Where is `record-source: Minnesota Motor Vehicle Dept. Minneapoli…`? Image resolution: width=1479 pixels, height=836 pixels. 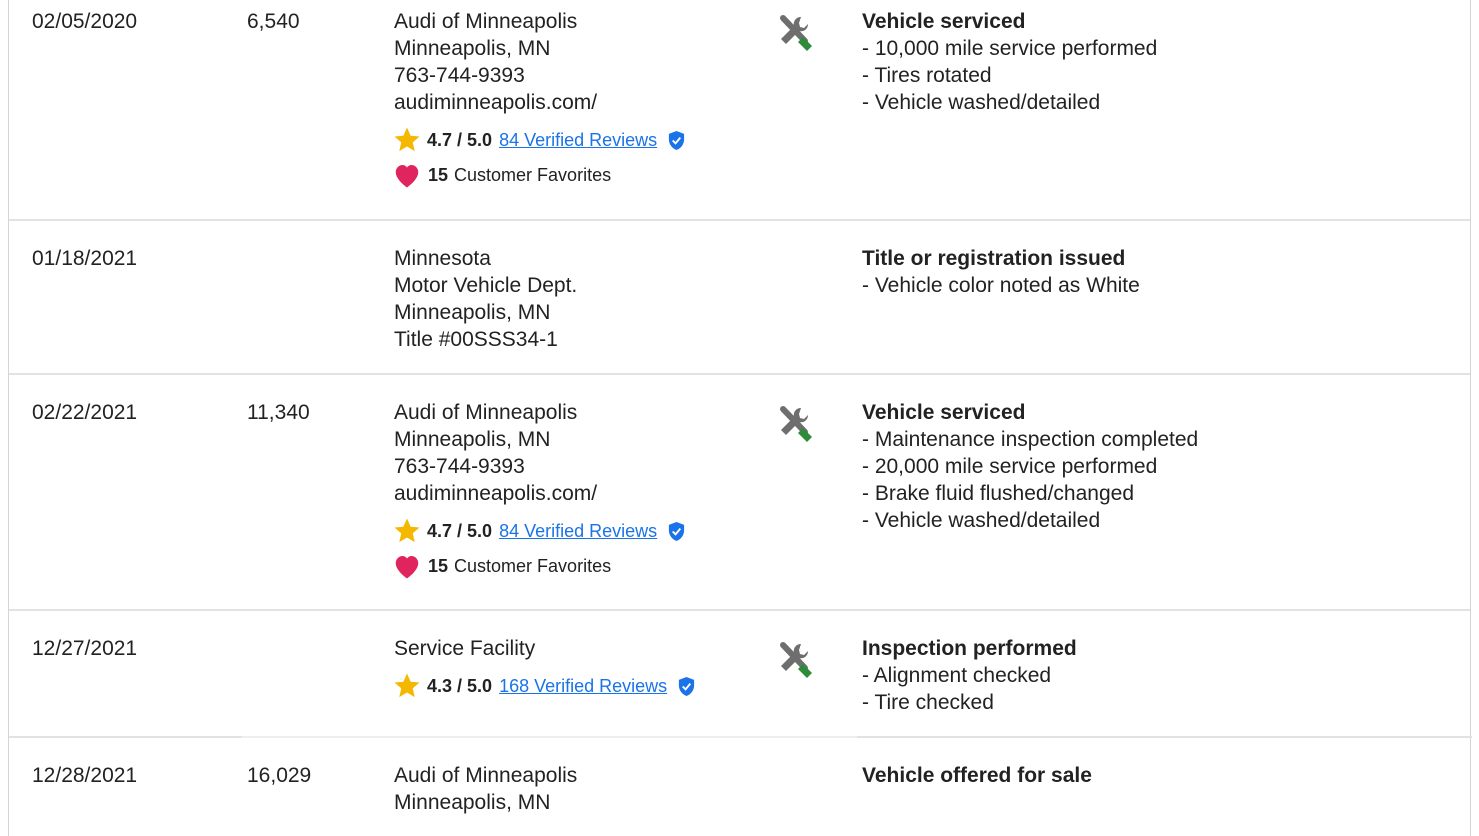 record-source: Minnesota Motor Vehicle Dept. Minneapoli… is located at coordinates (579, 299).